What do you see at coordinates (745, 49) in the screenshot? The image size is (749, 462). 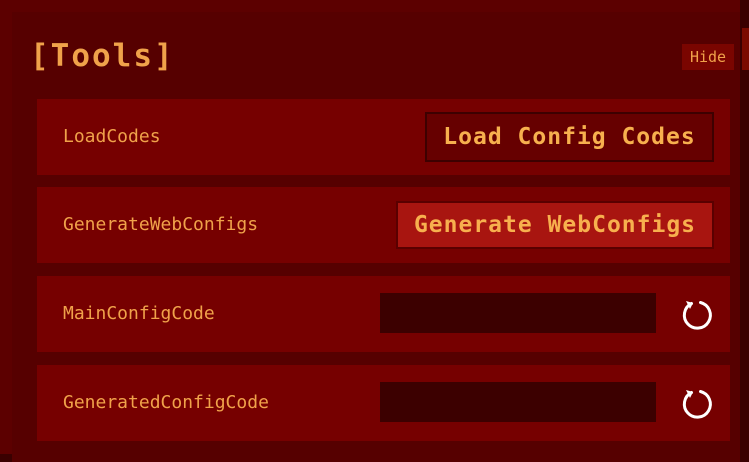 I see `scrollbar-thumb` at bounding box center [745, 49].